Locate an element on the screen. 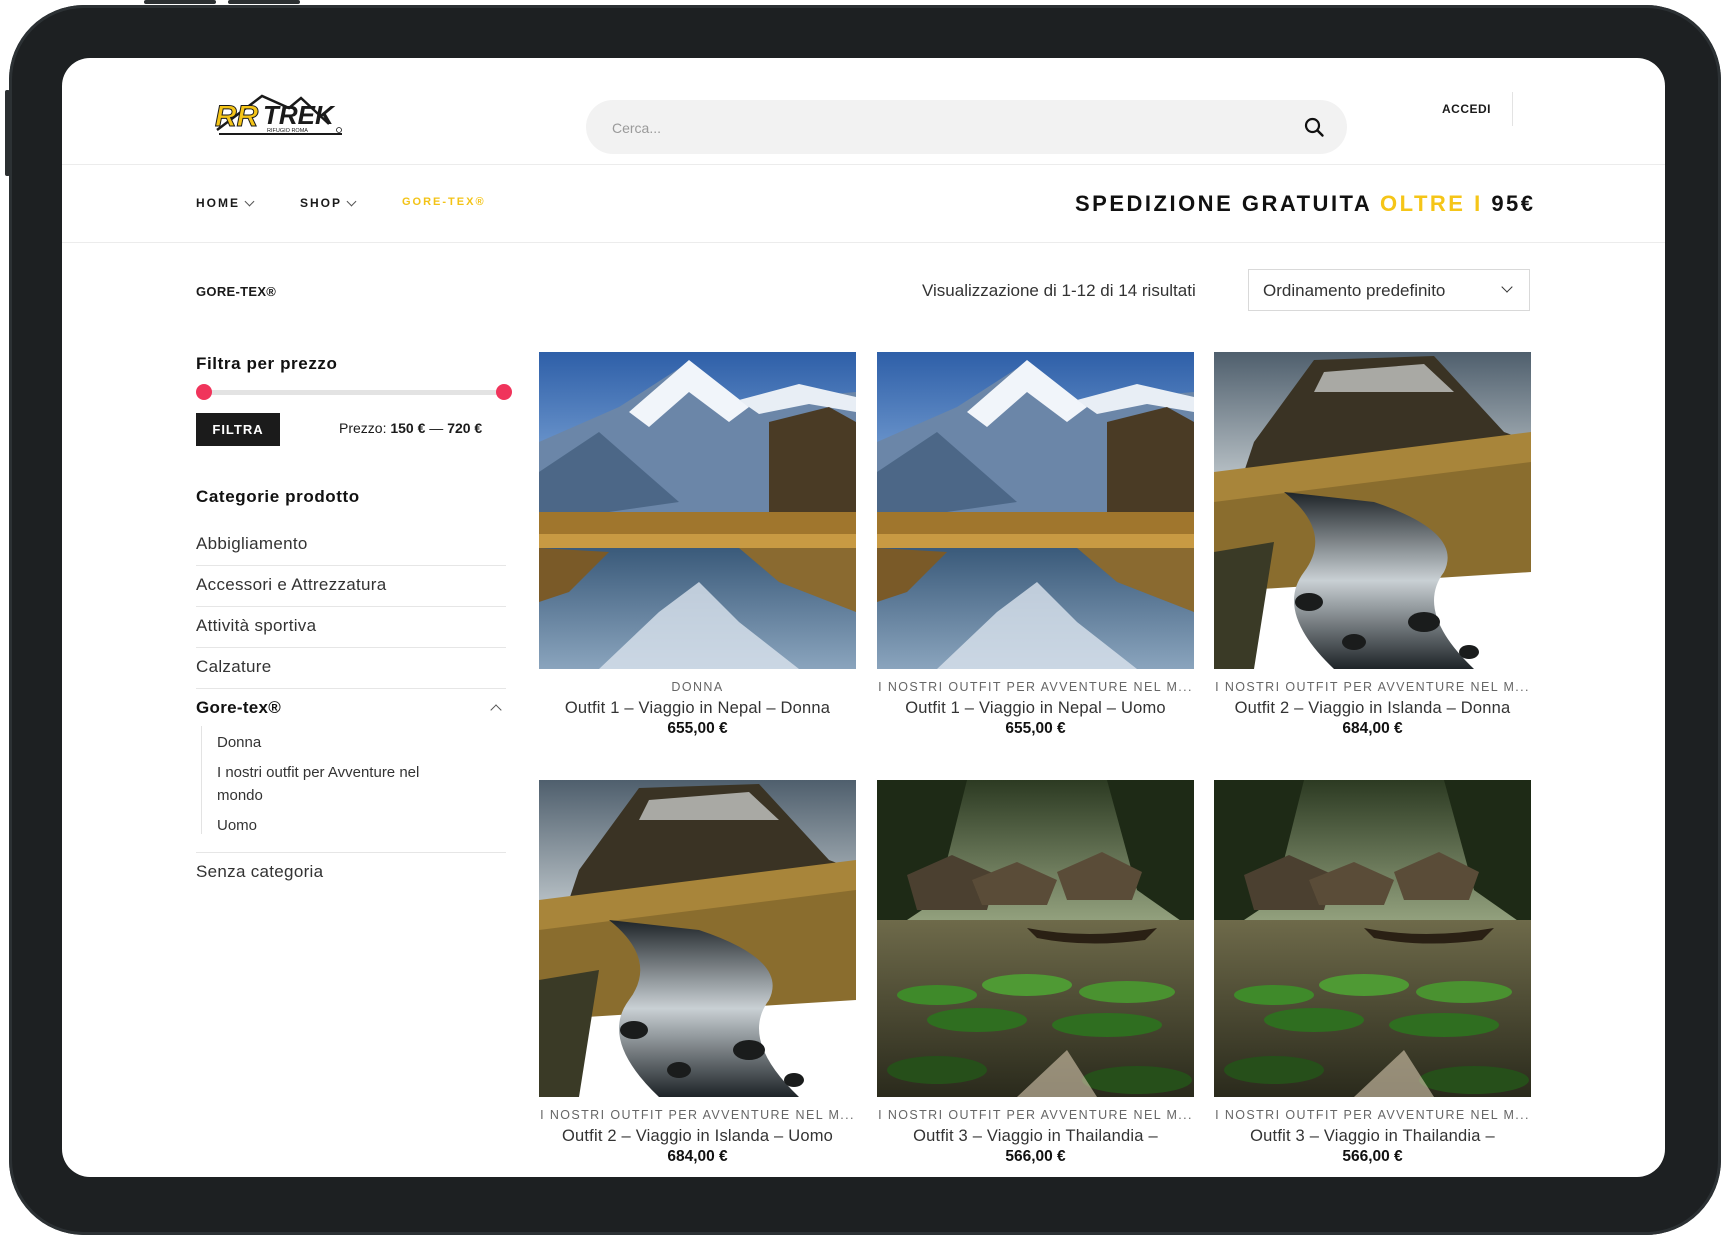 The image size is (1722, 1239). nav-item-gore-tex: GORE-TEX® is located at coordinates (444, 202).